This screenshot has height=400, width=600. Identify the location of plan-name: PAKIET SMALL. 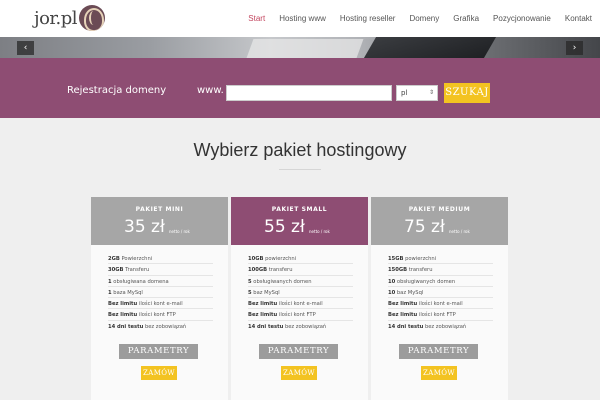
(299, 209).